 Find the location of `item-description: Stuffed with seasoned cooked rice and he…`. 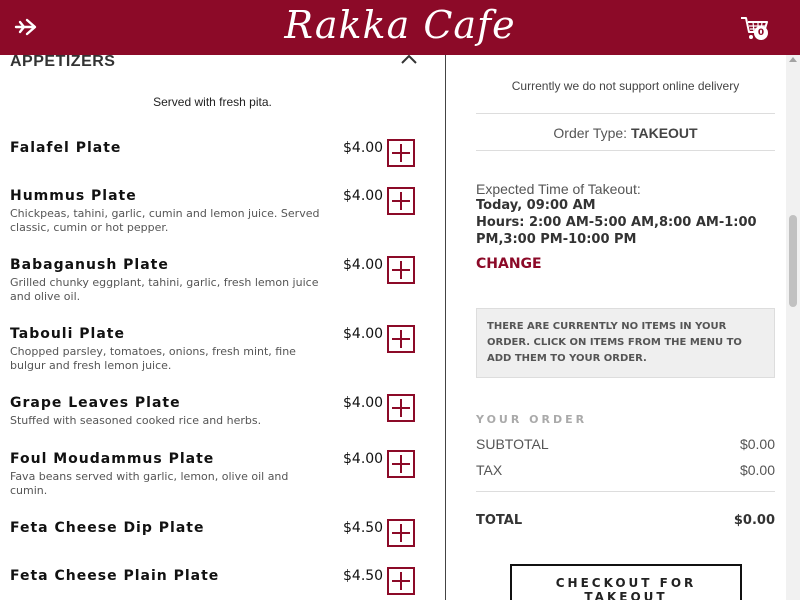

item-description: Stuffed with seasoned cooked rice and he… is located at coordinates (136, 420).